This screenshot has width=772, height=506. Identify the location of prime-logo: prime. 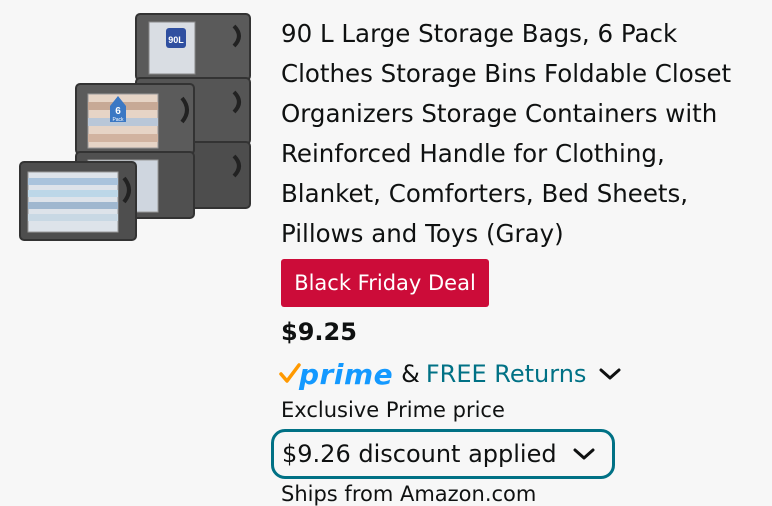
(336, 374).